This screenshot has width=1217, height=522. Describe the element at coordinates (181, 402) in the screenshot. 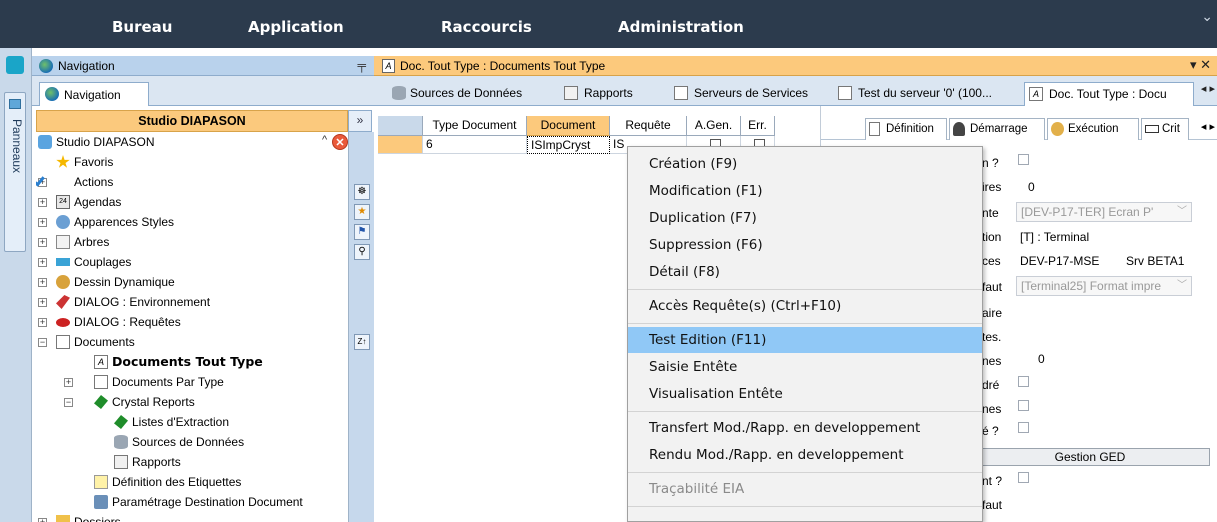

I see `tree-item: − Crystal Reports` at that location.